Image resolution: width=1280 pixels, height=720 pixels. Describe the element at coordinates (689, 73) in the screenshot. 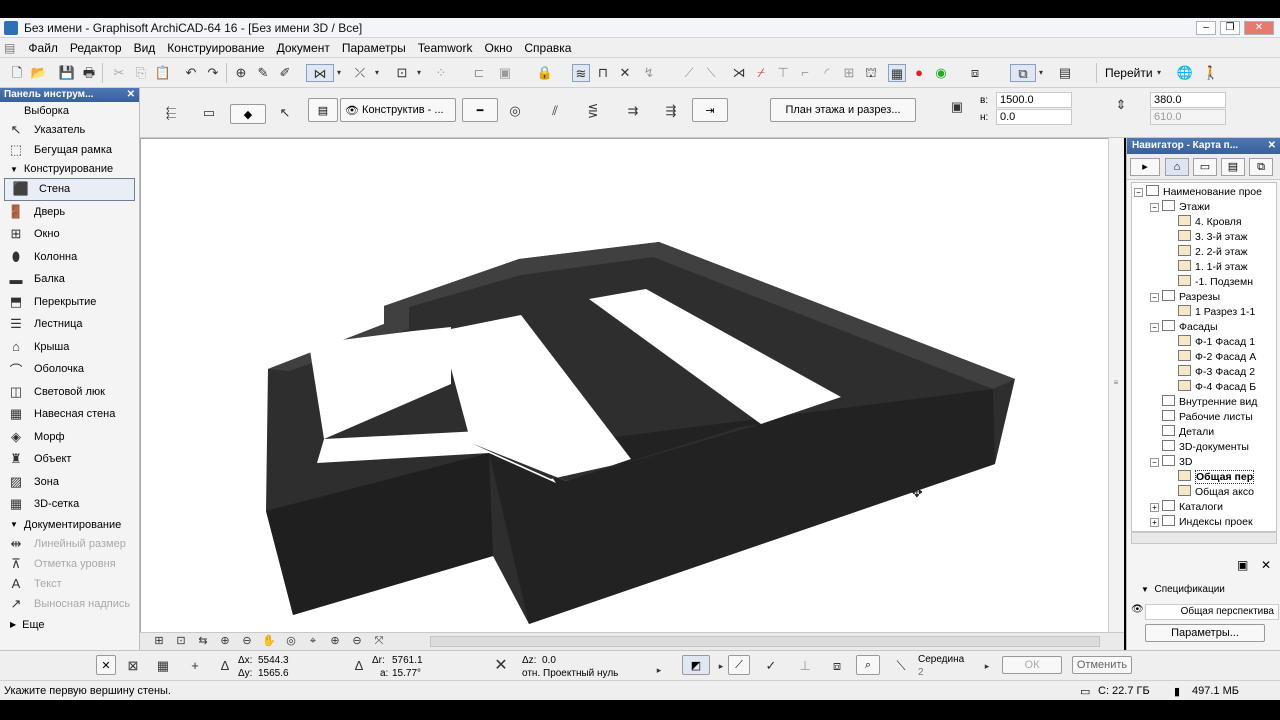

I see `offset-icon: ⟋` at that location.